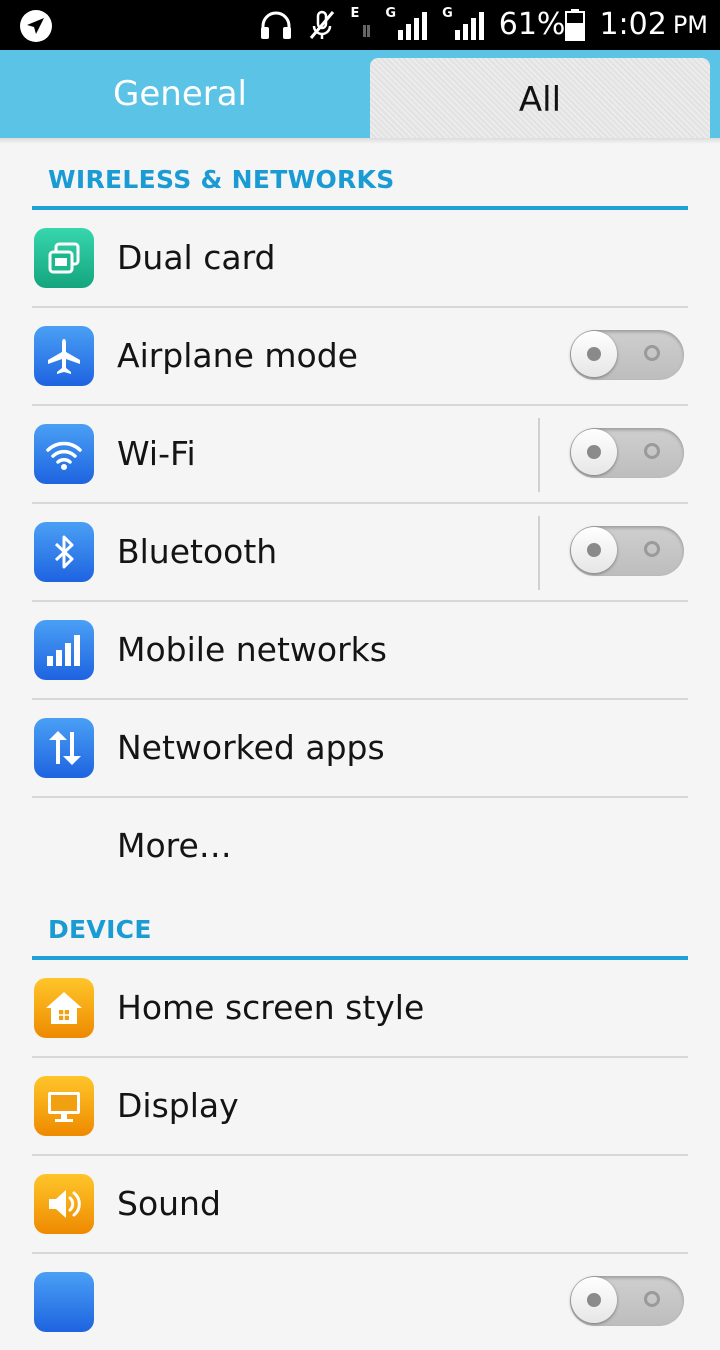 This screenshot has width=720, height=1350. I want to click on battery-icon, so click(575, 25).